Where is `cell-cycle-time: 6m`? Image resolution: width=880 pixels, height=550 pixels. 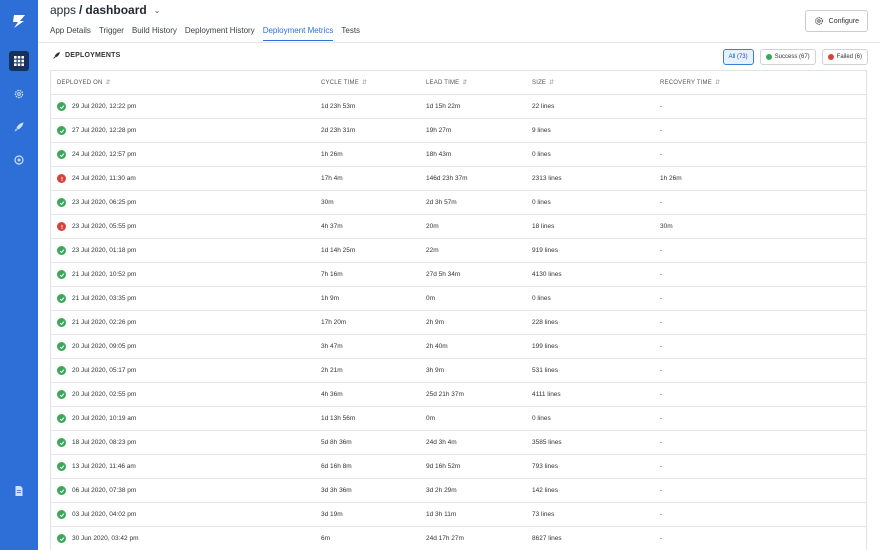 cell-cycle-time: 6m is located at coordinates (326, 538).